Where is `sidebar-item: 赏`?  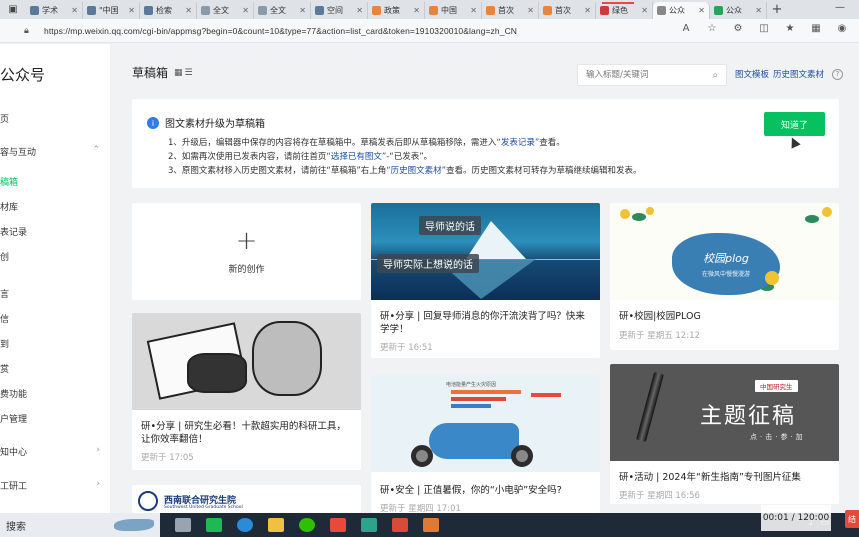 sidebar-item: 赏 is located at coordinates (50, 368).